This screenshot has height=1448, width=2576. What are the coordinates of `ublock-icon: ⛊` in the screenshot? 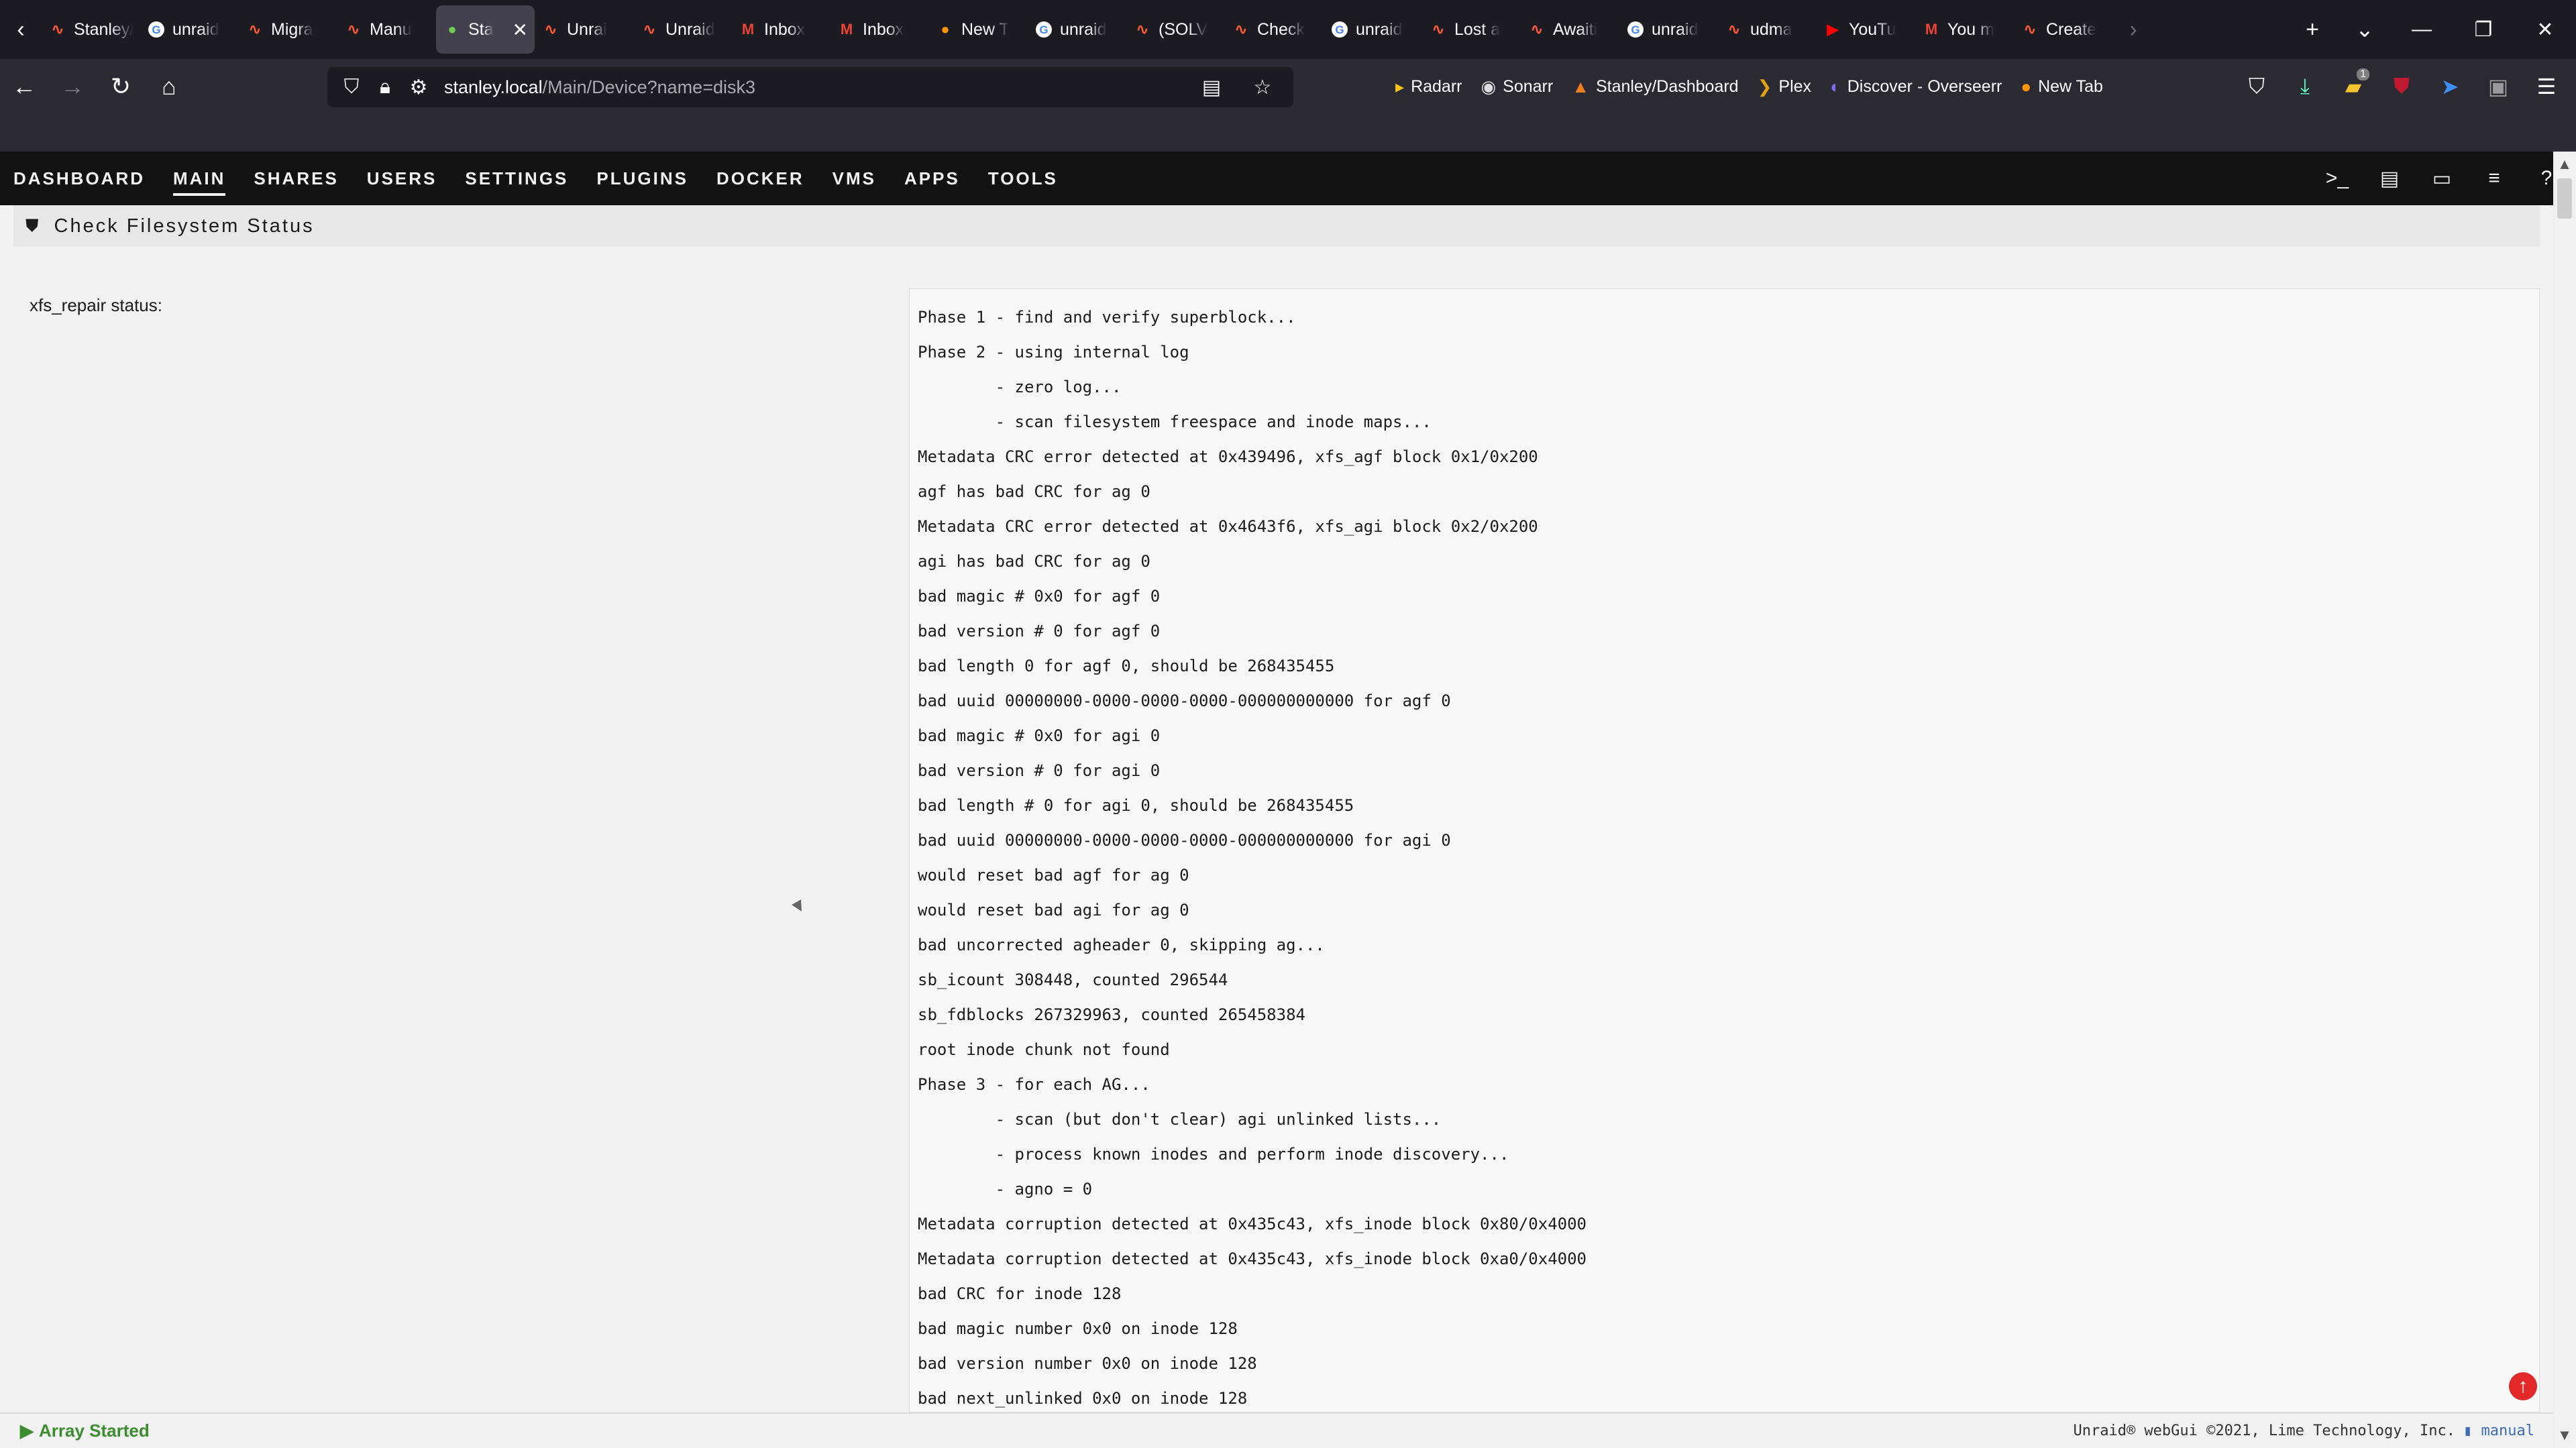 It's located at (2401, 86).